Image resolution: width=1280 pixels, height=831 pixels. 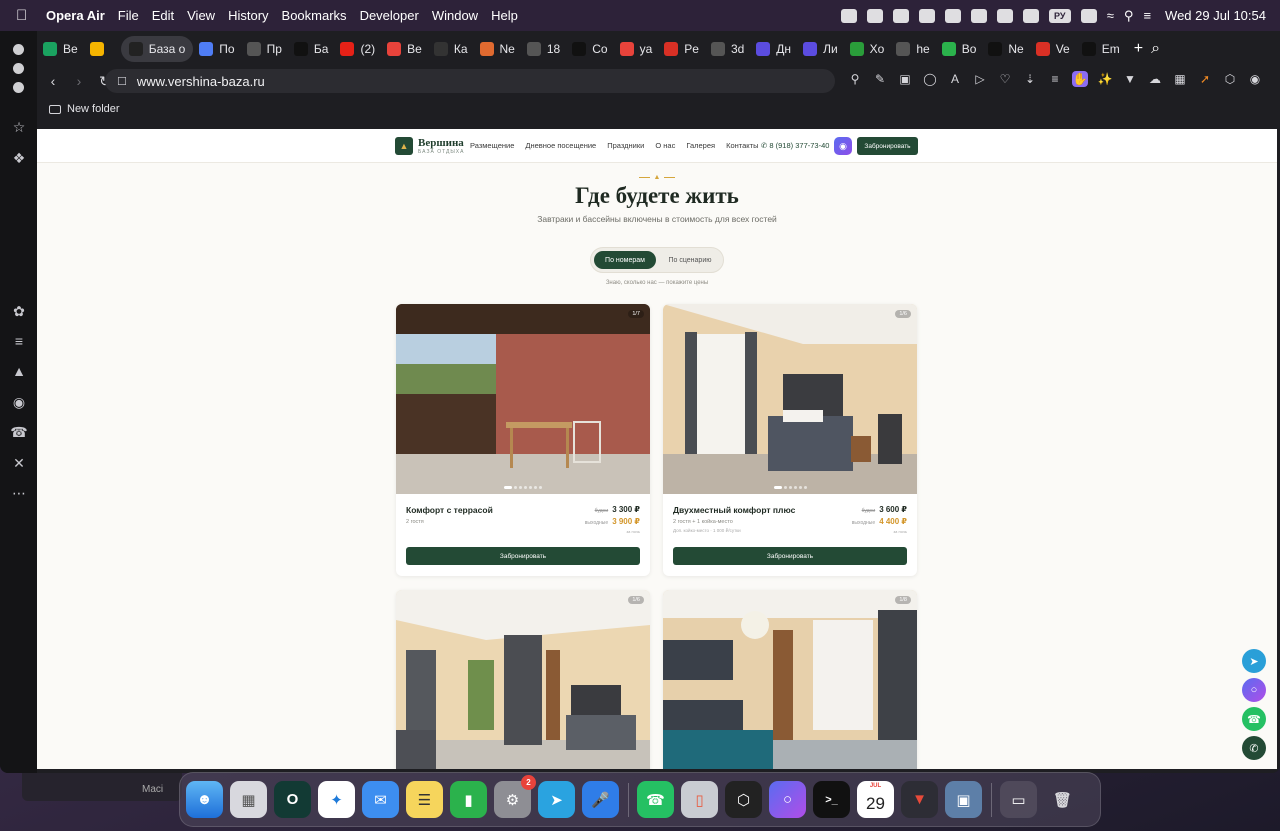 What do you see at coordinates (919, 799) in the screenshot?
I see `vivaldi-icon: ▼` at bounding box center [919, 799].